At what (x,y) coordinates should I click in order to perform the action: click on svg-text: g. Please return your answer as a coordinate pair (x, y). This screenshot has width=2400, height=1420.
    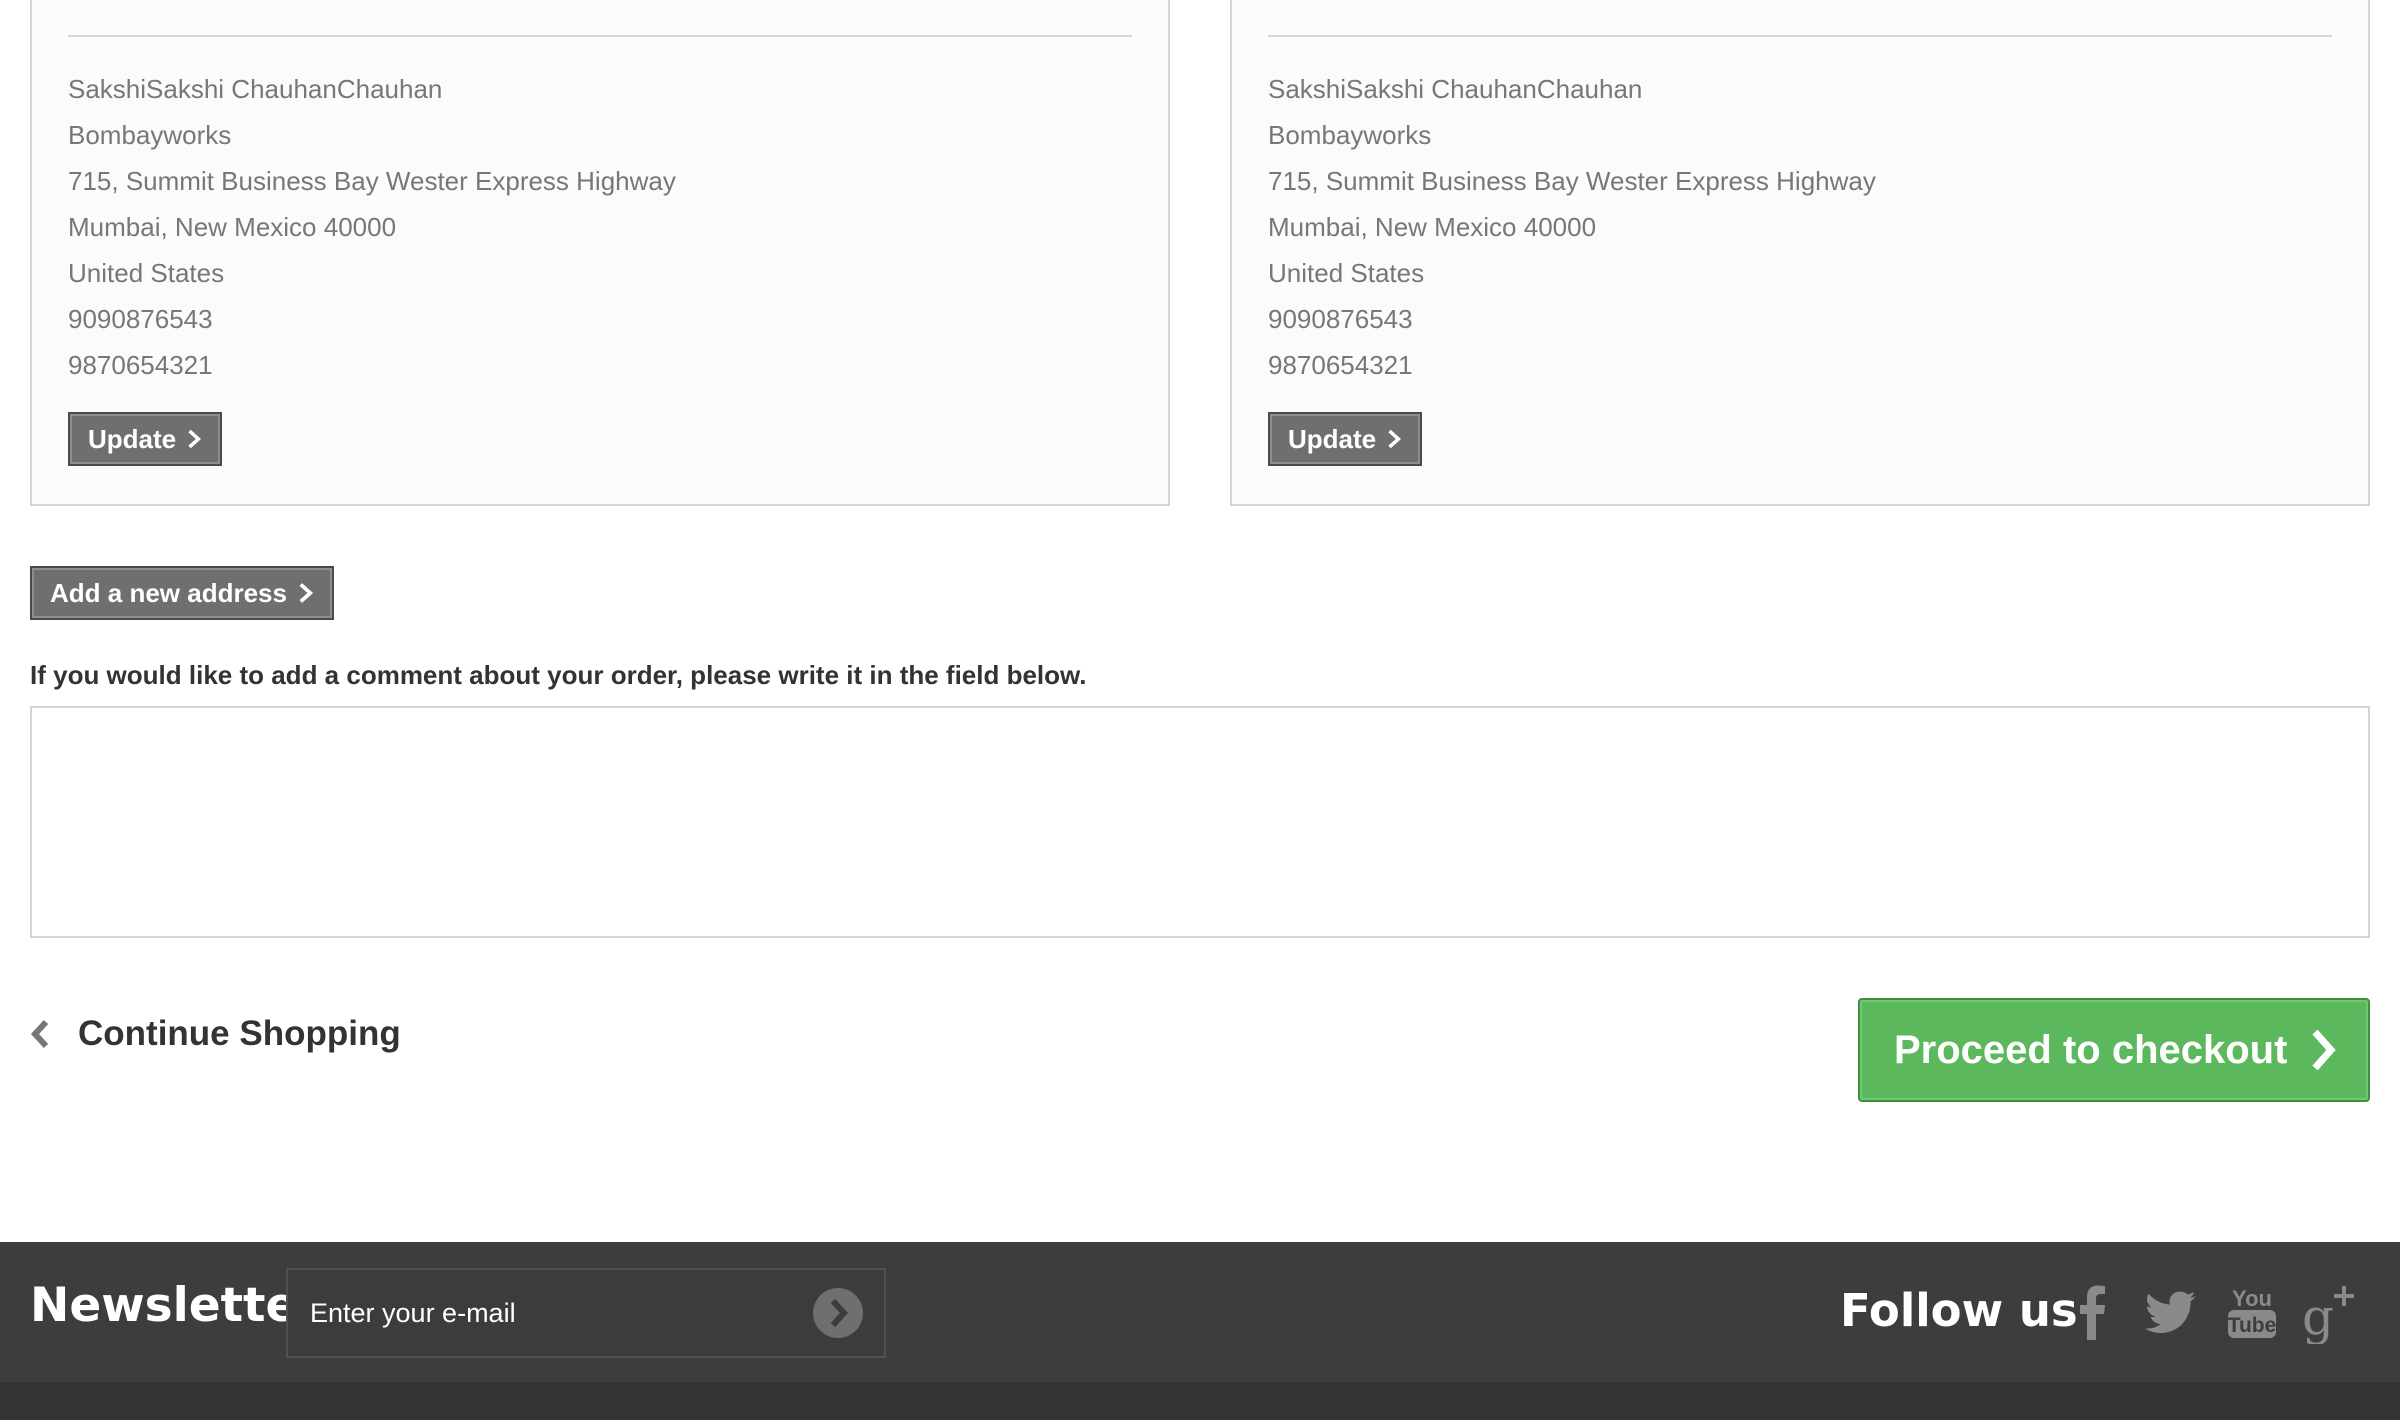
    Looking at the image, I should click on (2318, 1316).